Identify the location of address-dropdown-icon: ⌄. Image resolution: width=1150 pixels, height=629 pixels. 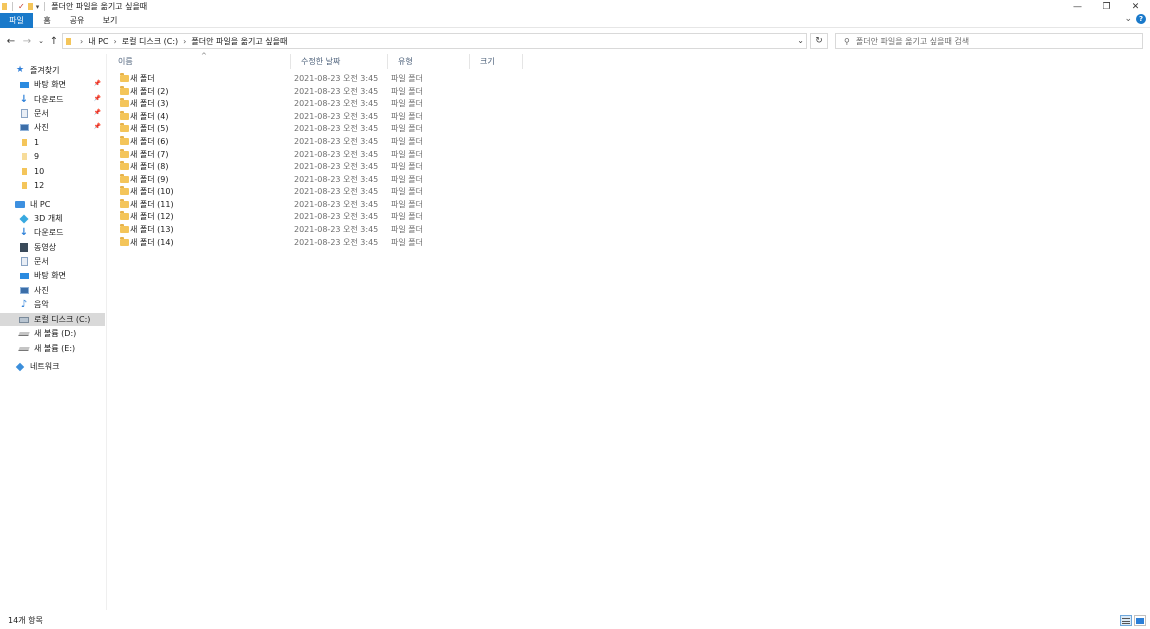
(800, 40).